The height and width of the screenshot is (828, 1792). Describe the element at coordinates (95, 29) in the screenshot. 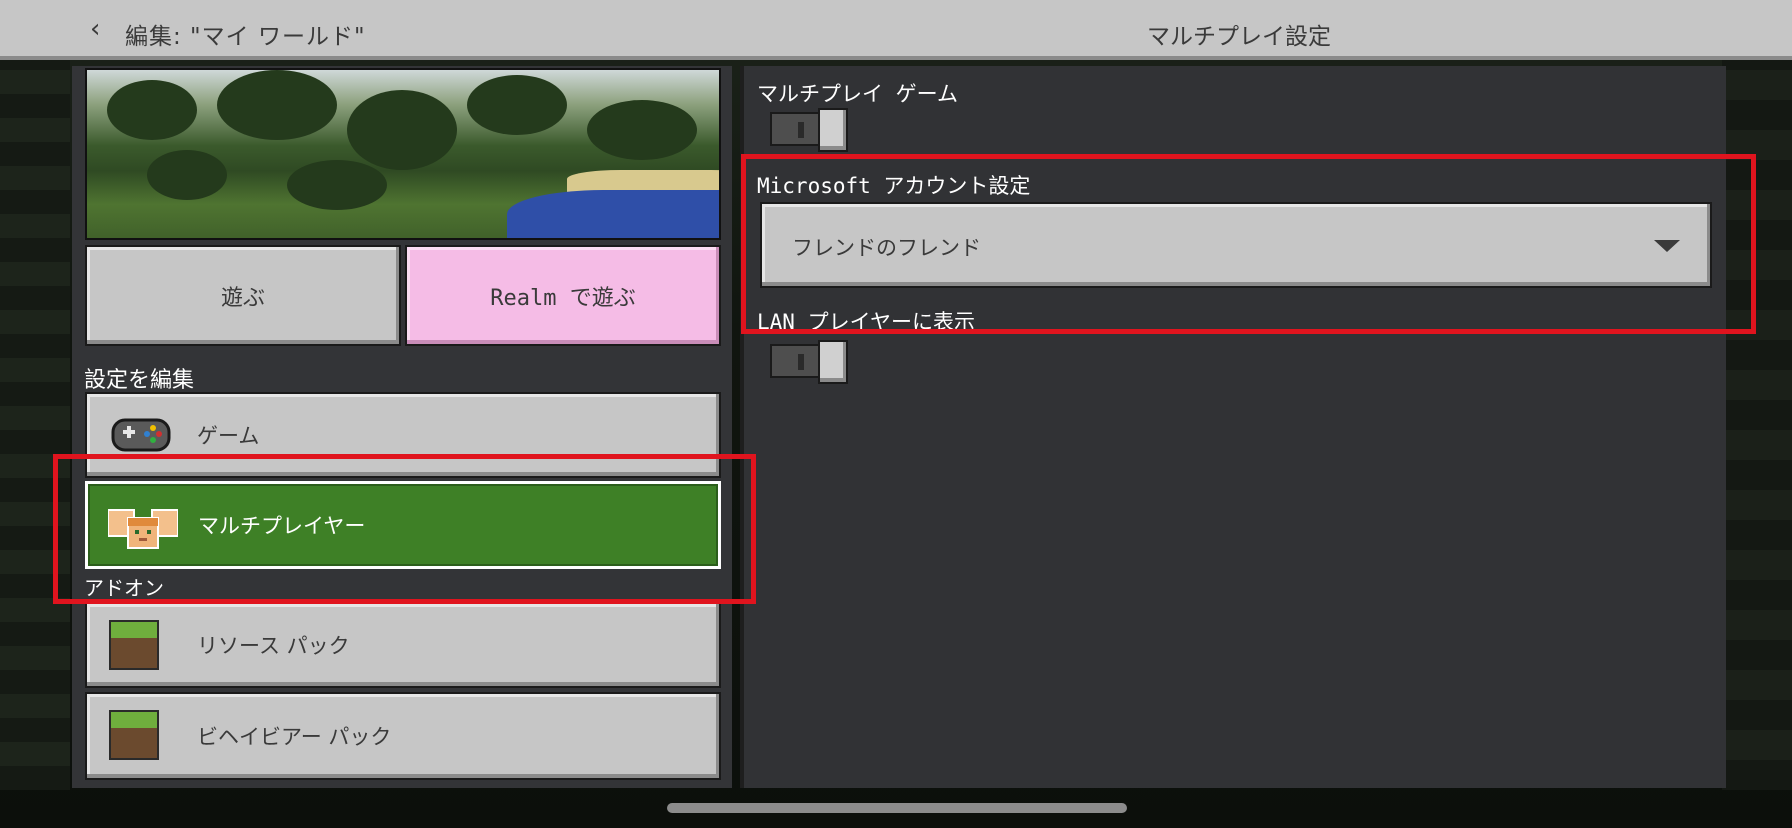

I see `back-chevron-icon: ‹` at that location.